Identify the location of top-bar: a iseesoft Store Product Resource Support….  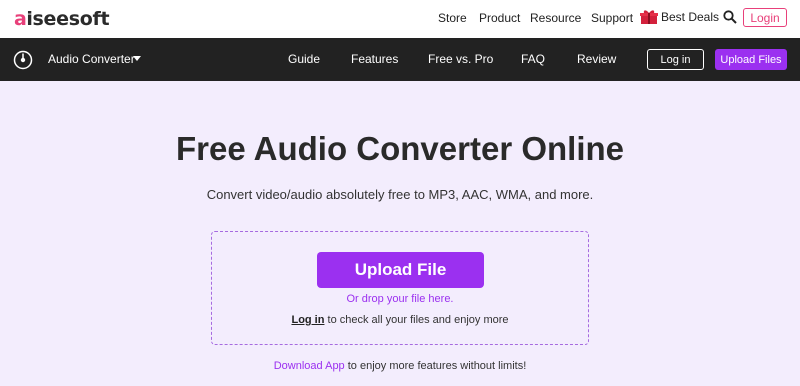
(400, 19).